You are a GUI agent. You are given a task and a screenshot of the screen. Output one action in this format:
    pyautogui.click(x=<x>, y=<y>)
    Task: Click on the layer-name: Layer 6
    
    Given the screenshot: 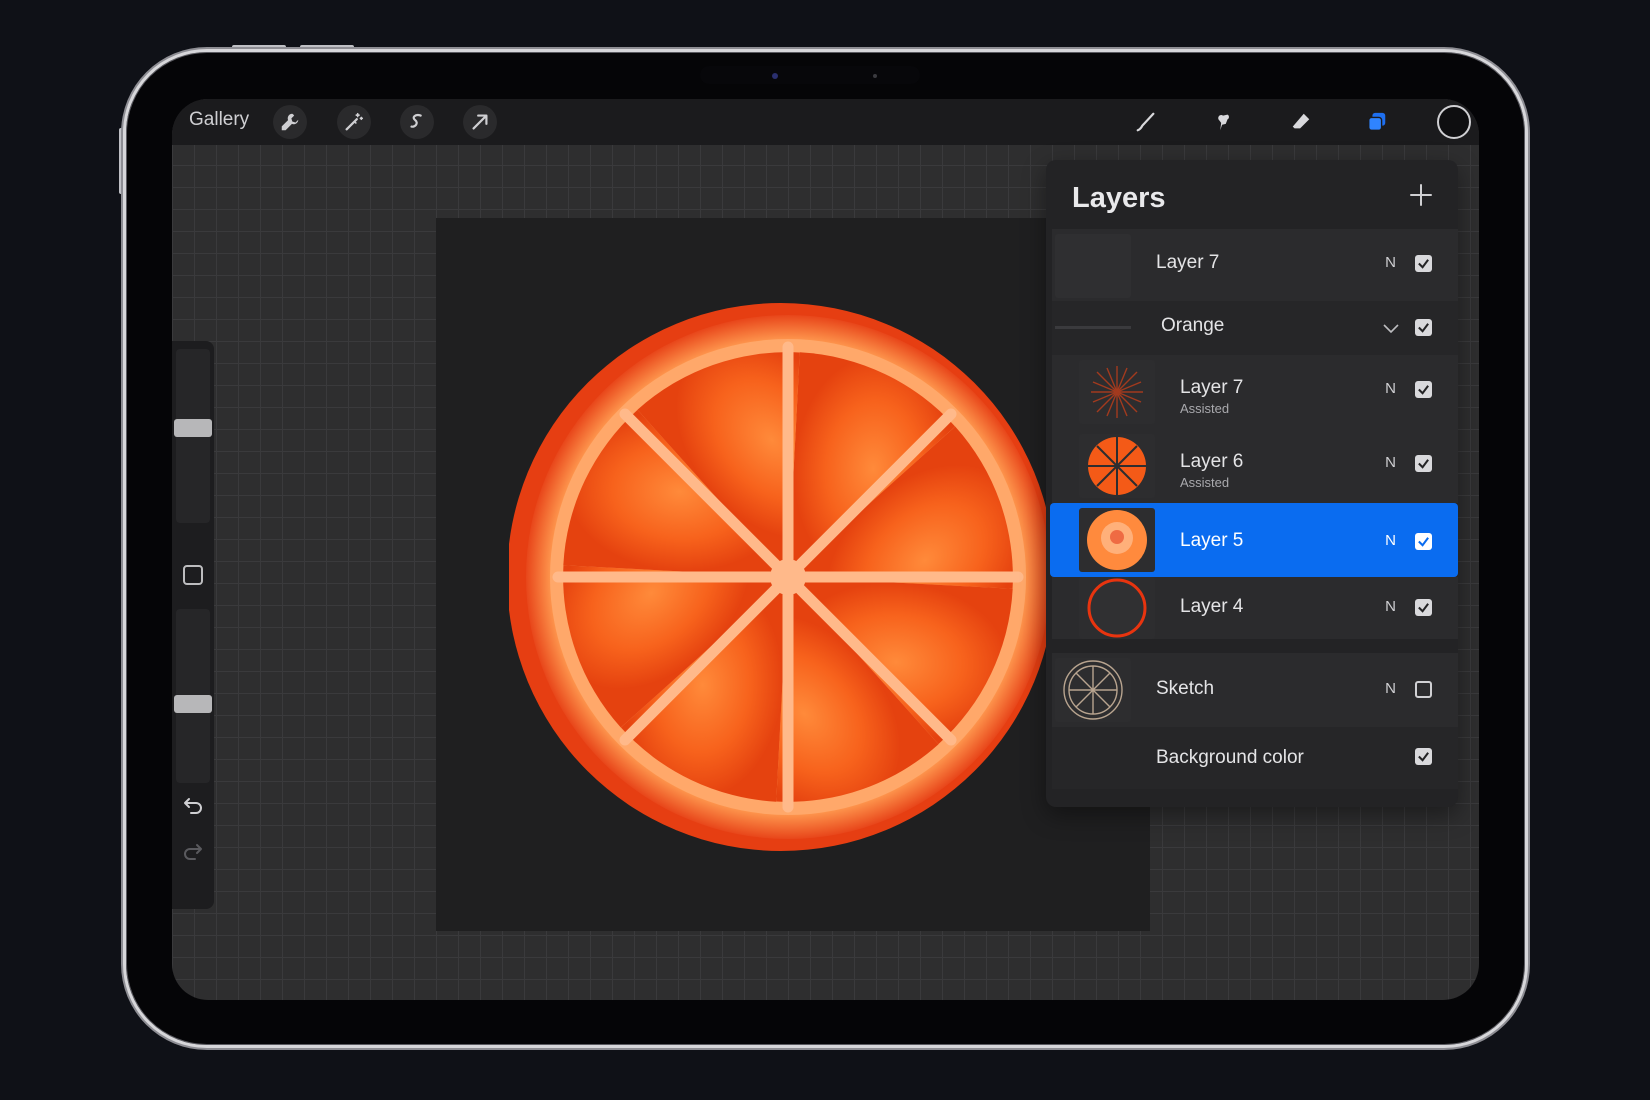 What is the action you would take?
    pyautogui.click(x=1212, y=461)
    